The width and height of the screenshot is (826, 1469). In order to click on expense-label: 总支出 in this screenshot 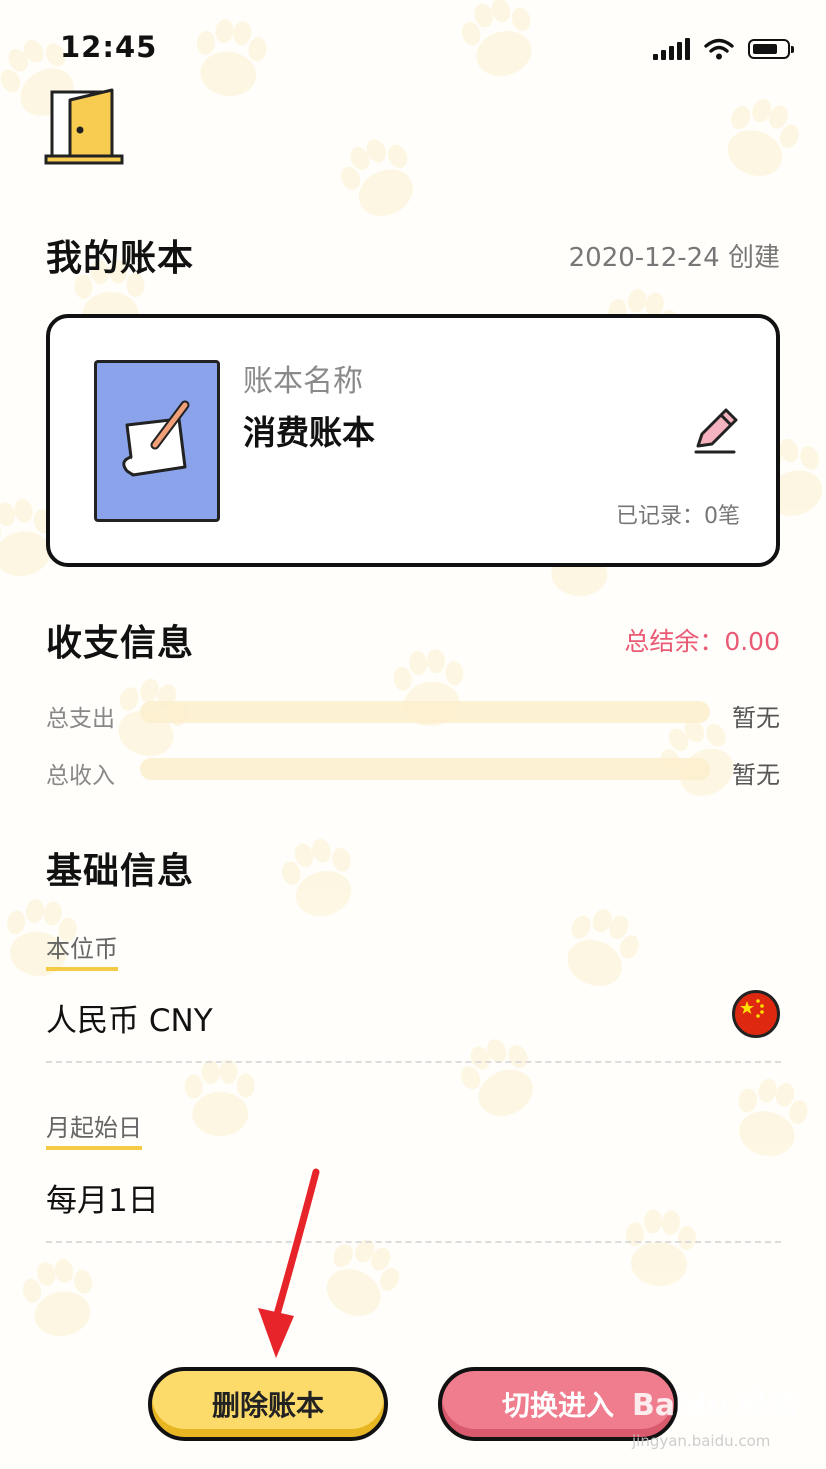, I will do `click(80, 719)`.